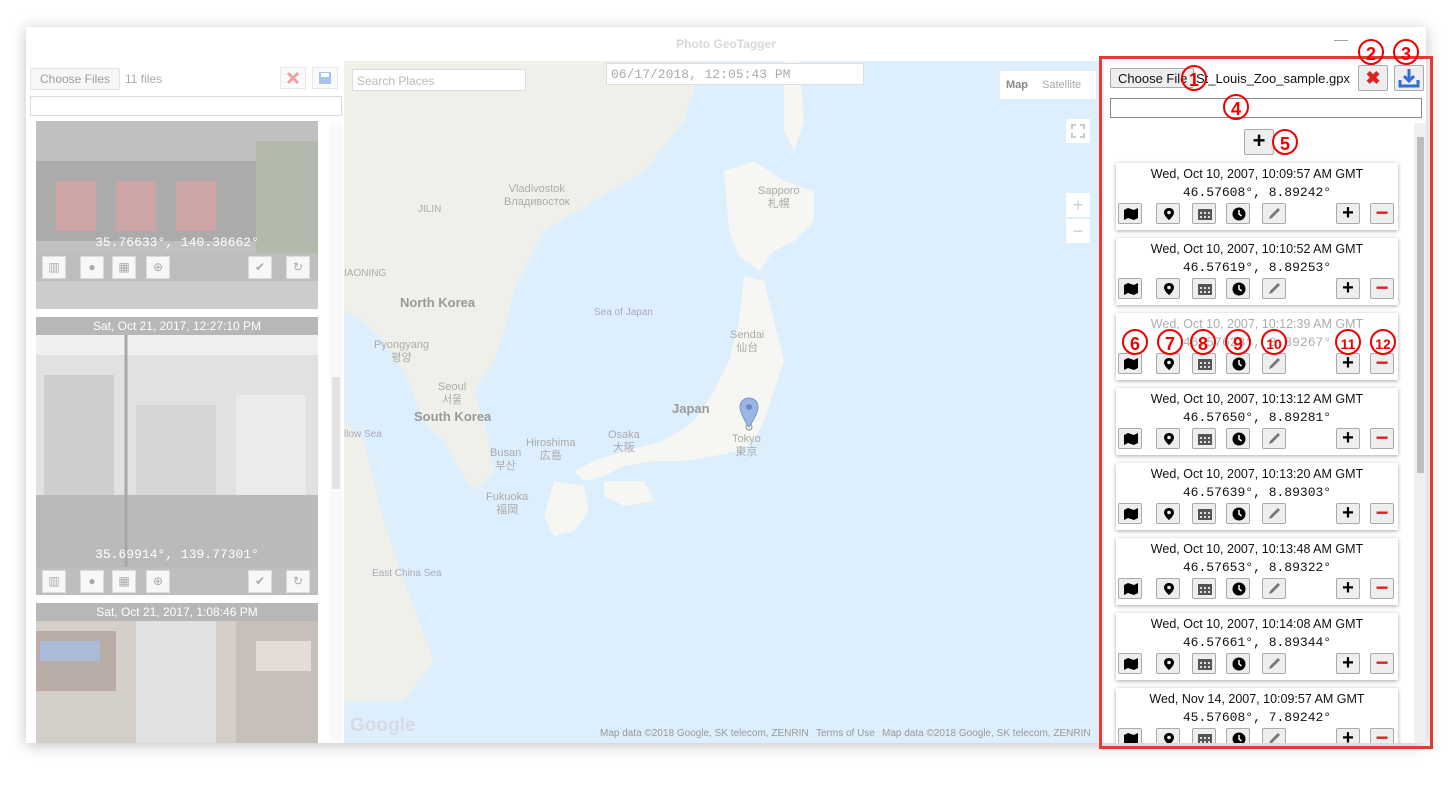  I want to click on annotation-9: 9, so click(1238, 342).